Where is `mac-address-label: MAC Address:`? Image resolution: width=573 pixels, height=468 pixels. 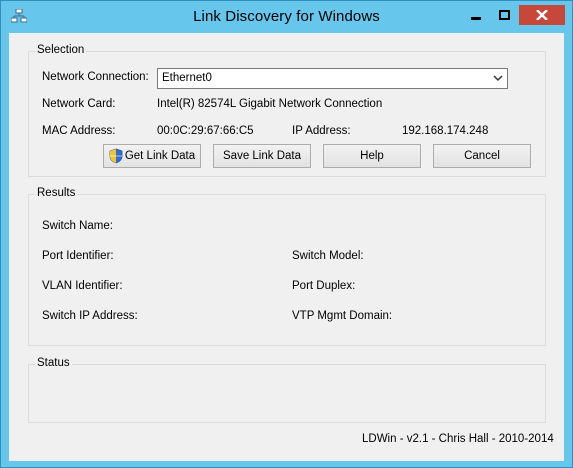 mac-address-label: MAC Address: is located at coordinates (79, 131).